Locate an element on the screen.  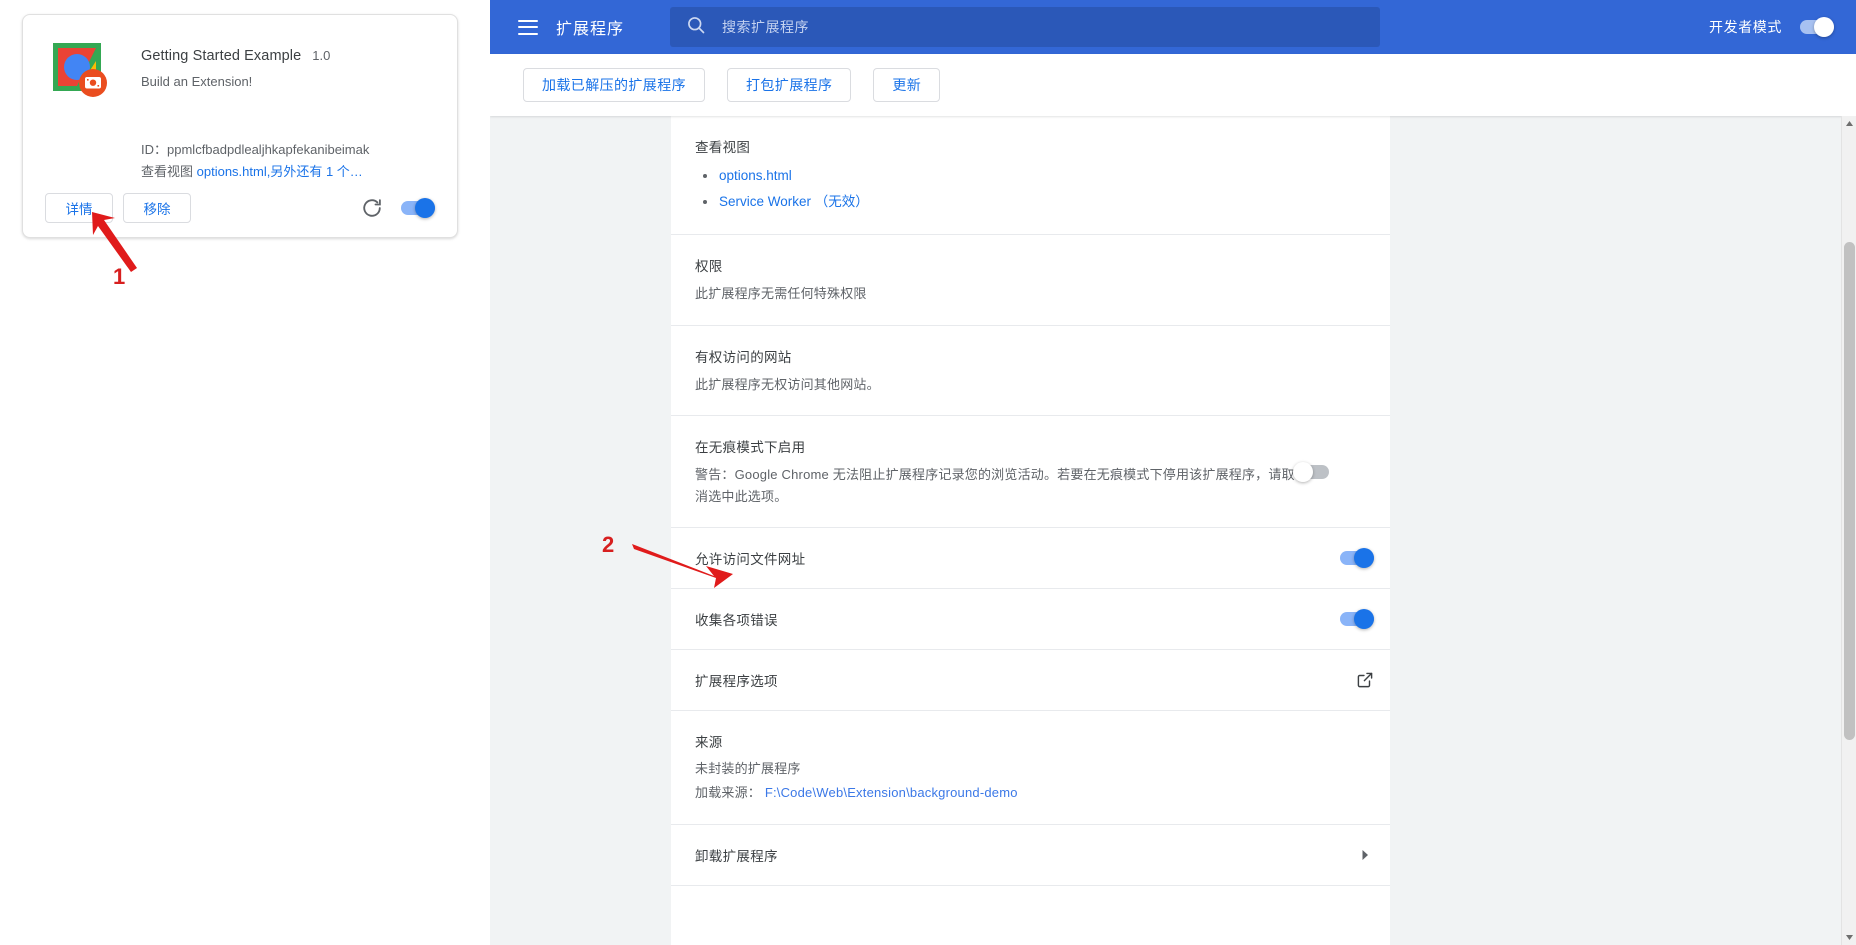
extension-description: Build an Extension! is located at coordinates (197, 81).